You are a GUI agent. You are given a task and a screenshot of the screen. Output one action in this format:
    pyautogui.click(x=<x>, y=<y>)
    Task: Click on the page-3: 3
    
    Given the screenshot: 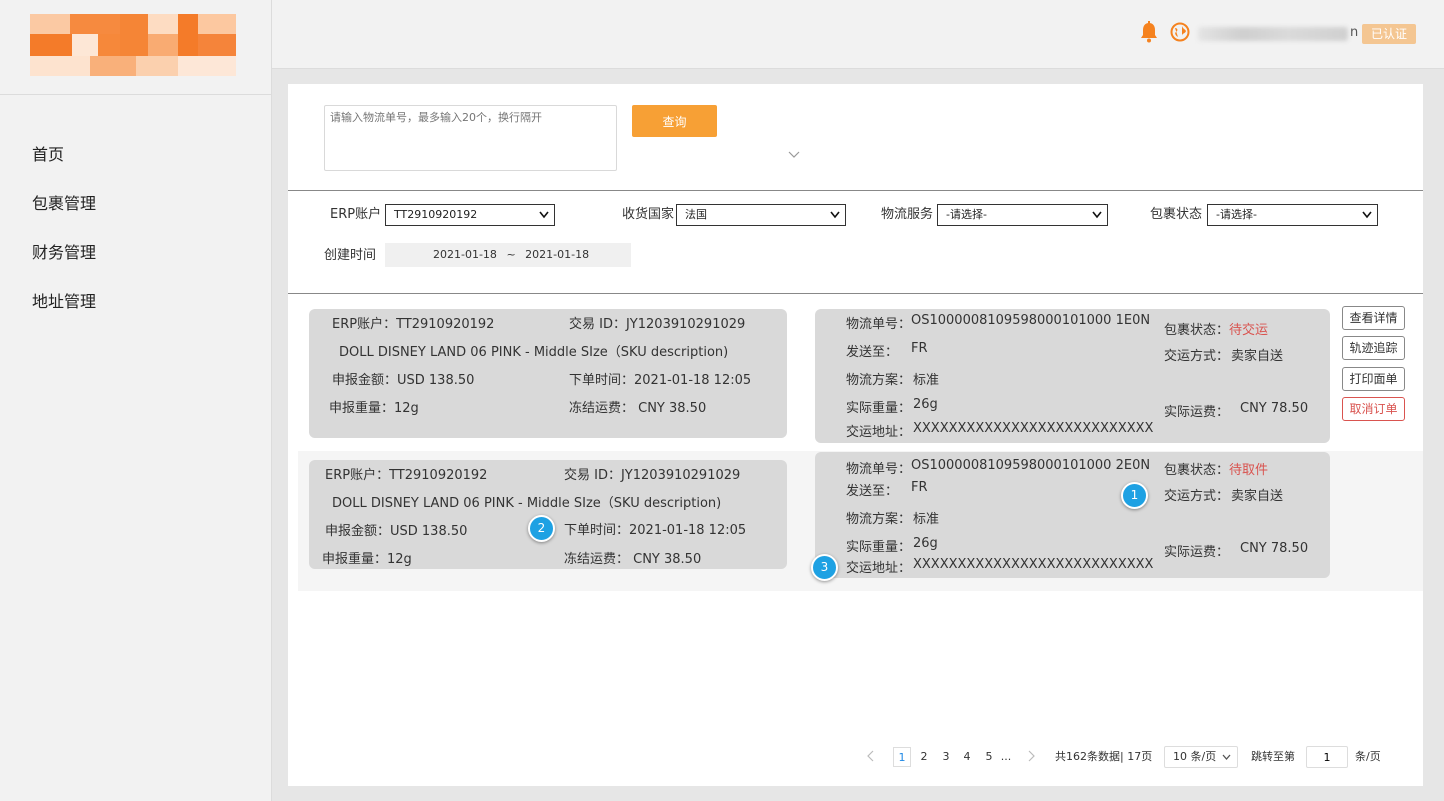 What is the action you would take?
    pyautogui.click(x=946, y=757)
    